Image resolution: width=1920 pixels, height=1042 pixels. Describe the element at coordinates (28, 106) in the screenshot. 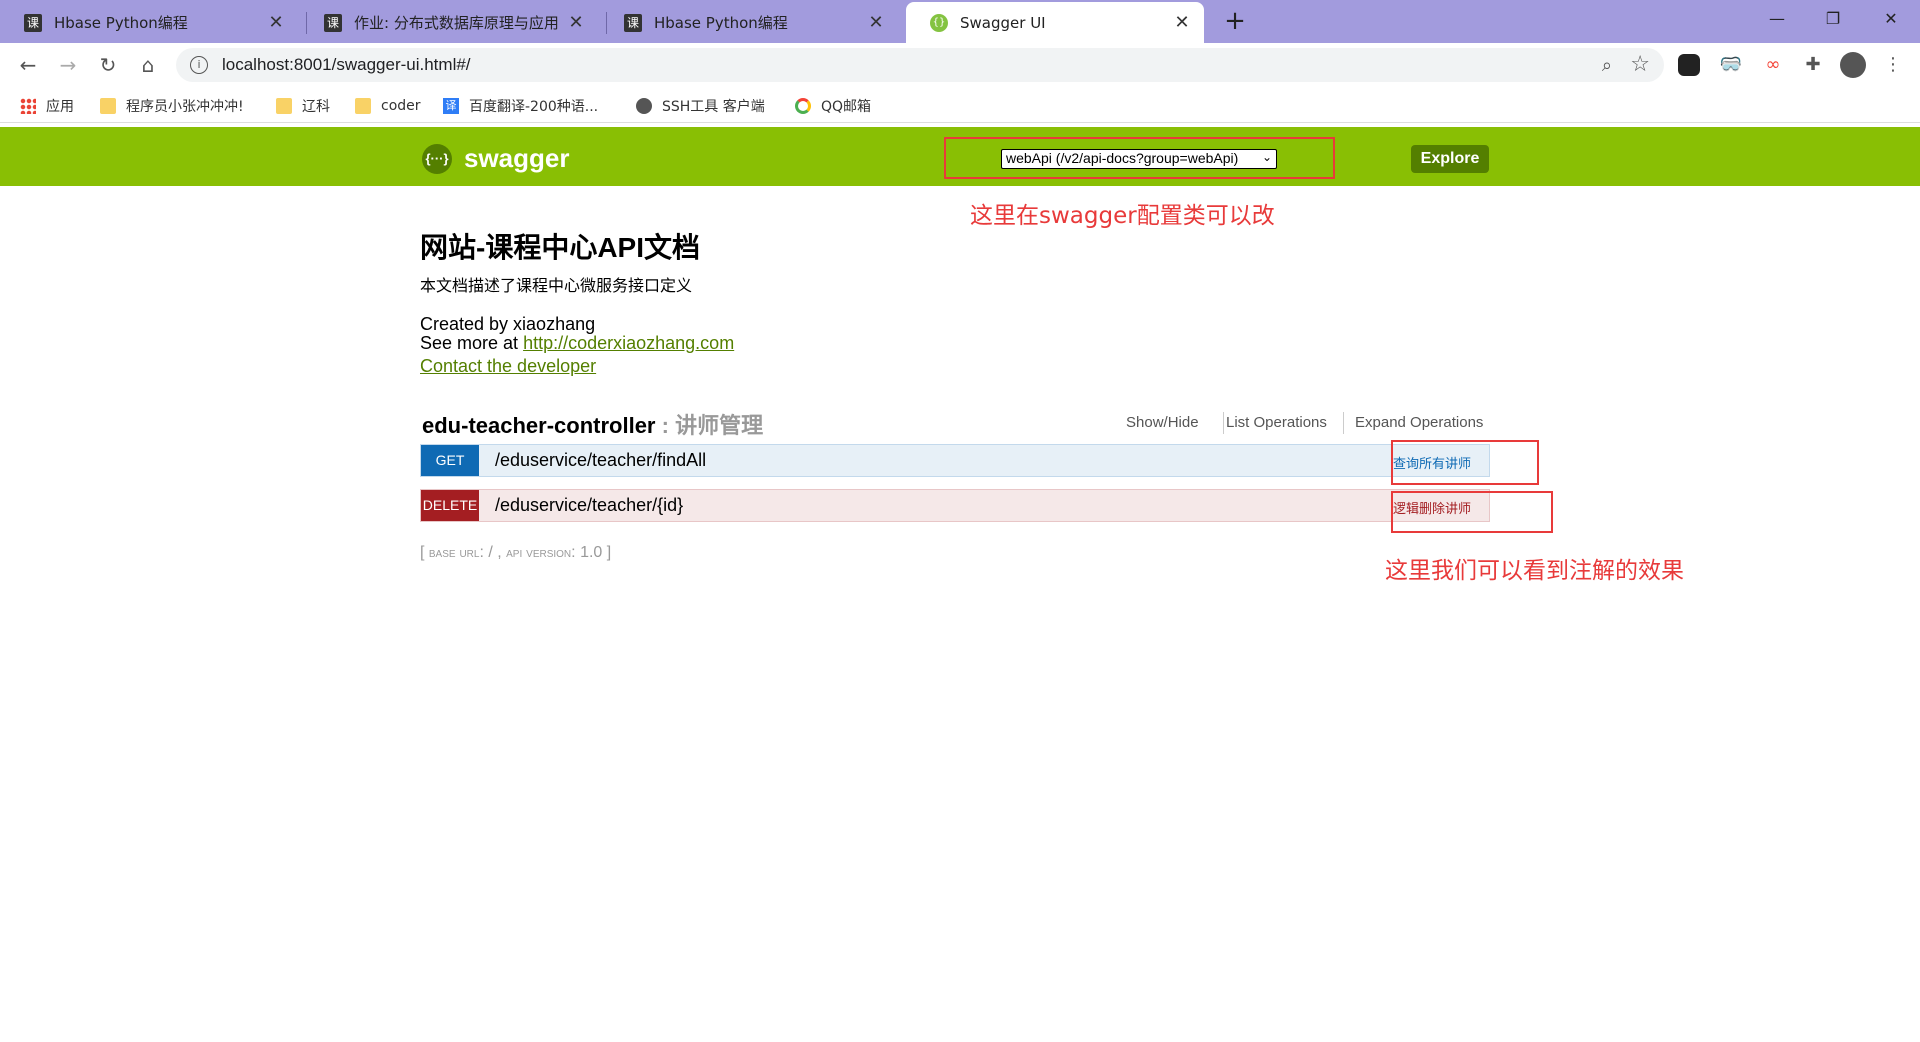

I see `apps-grid-icon` at that location.